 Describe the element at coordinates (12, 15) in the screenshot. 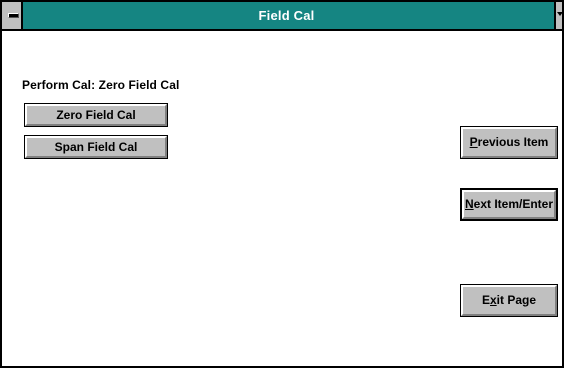

I see `system-menu-icon` at that location.